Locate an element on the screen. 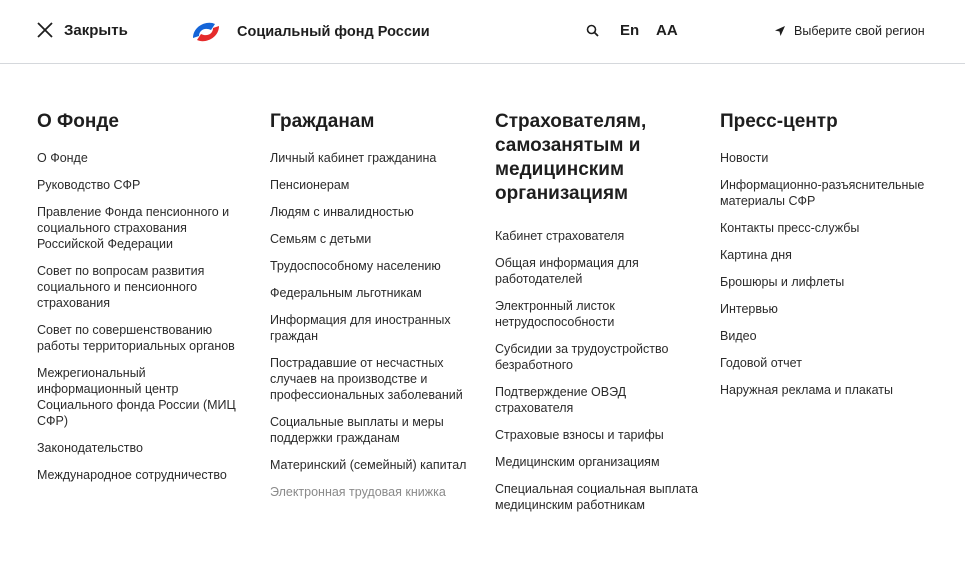 The width and height of the screenshot is (965, 562). menu-item: Общая информация для работодателей is located at coordinates (597, 271).